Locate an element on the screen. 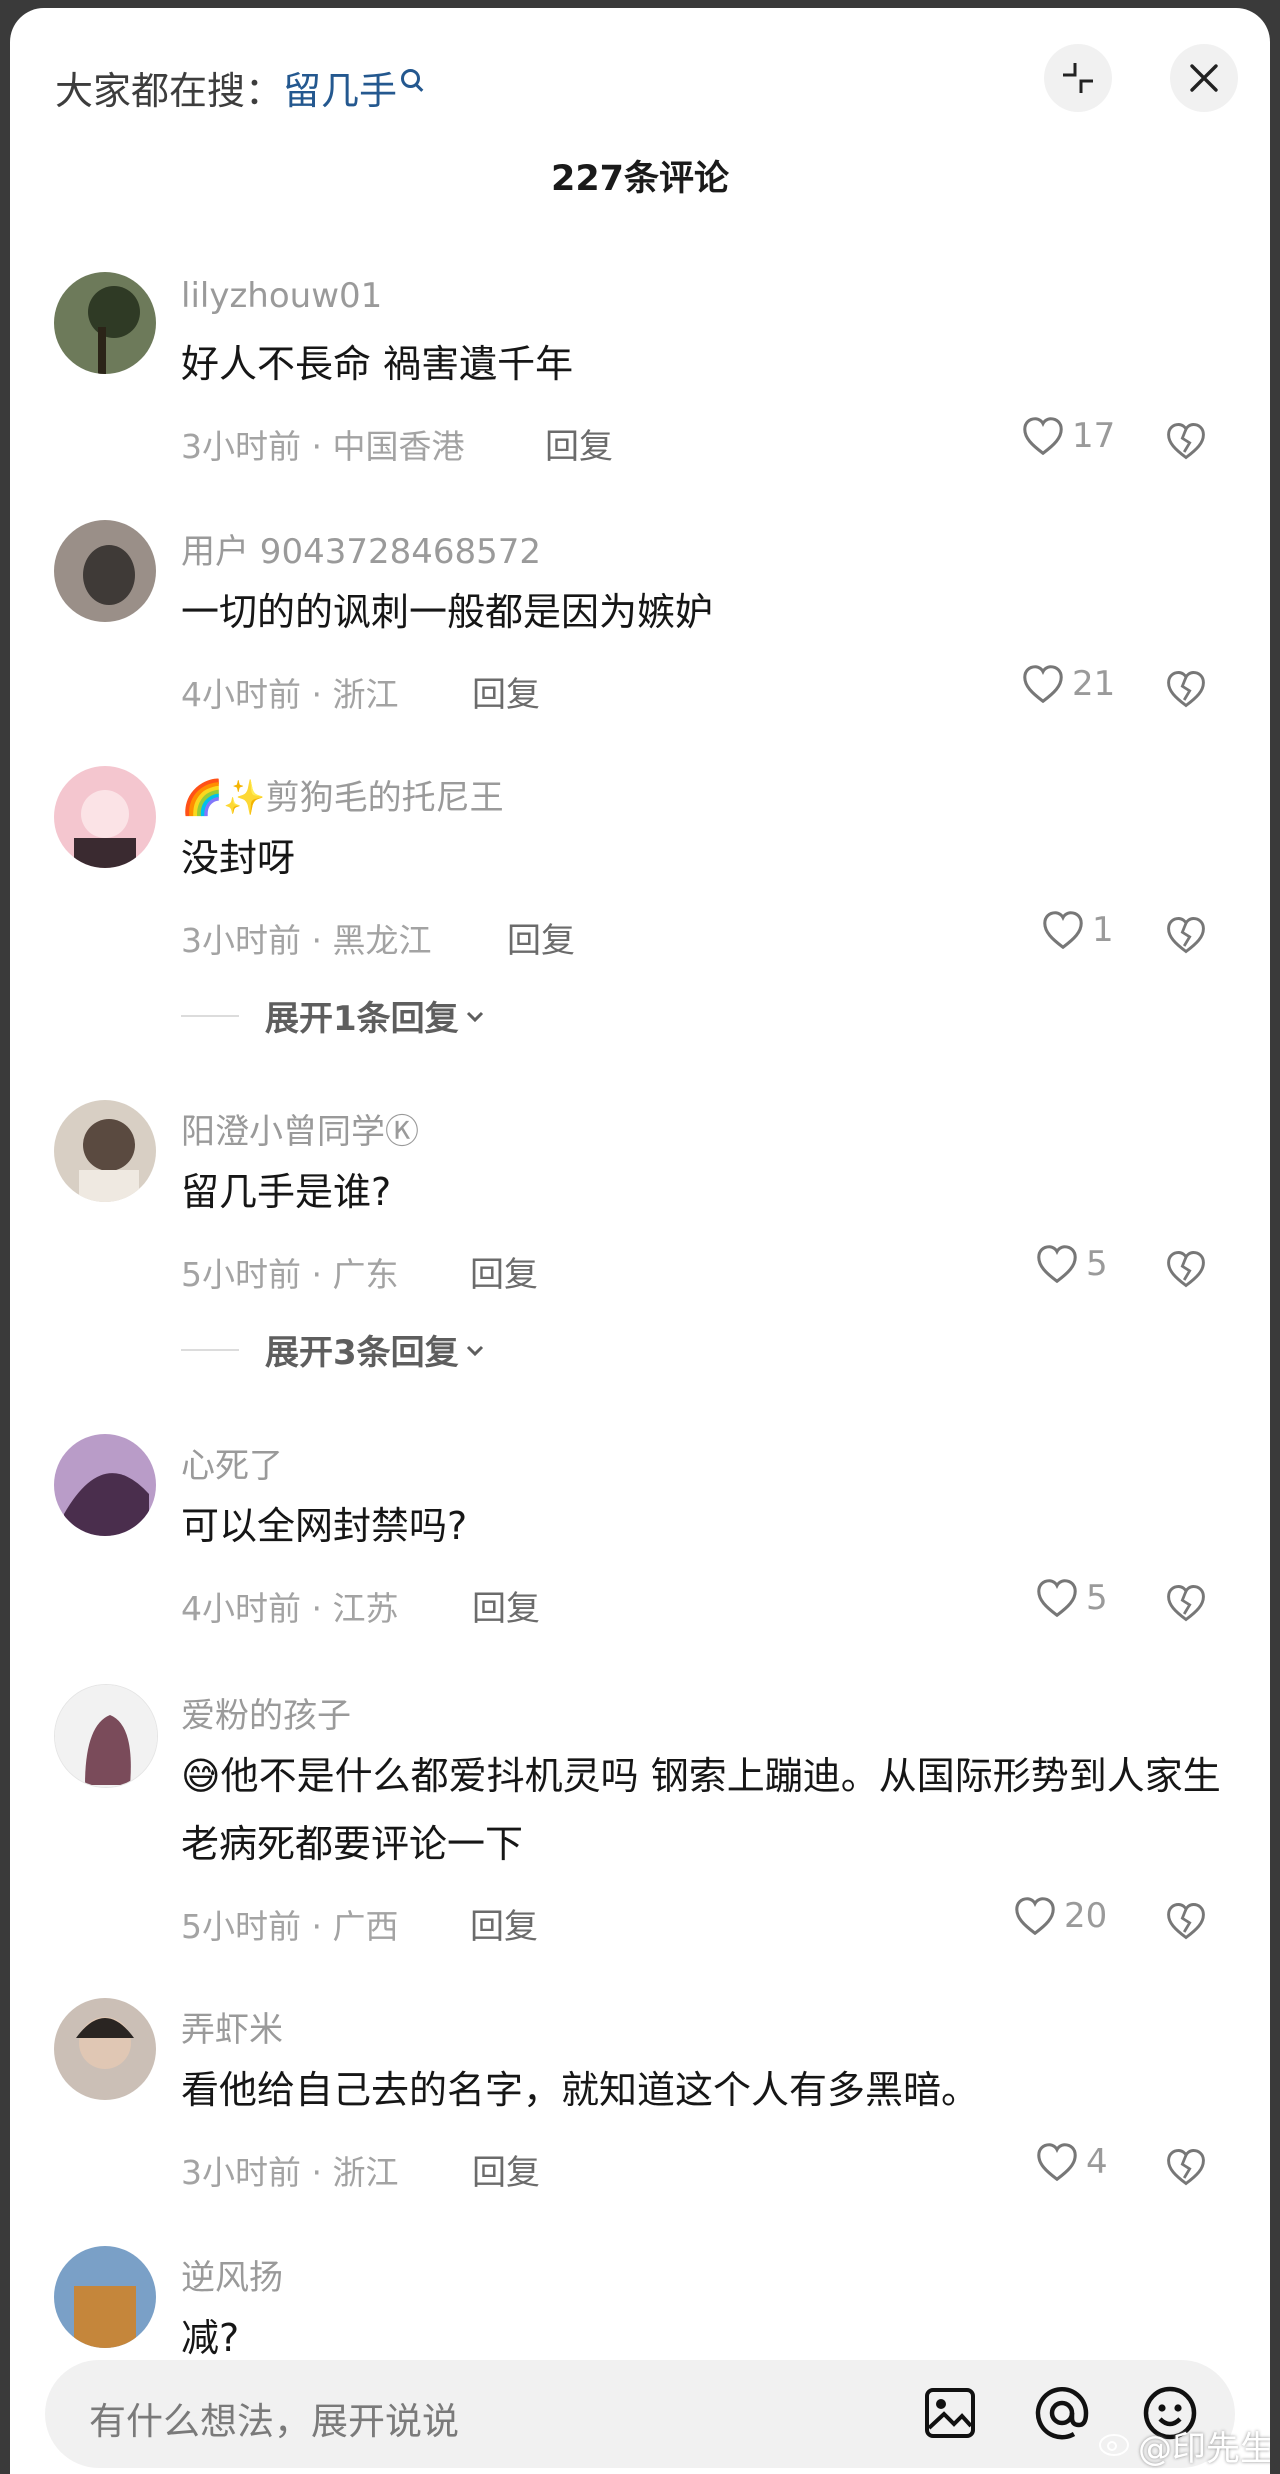 The width and height of the screenshot is (1280, 2474). trending-search-prefix: 大家都在搜： is located at coordinates (169, 91).